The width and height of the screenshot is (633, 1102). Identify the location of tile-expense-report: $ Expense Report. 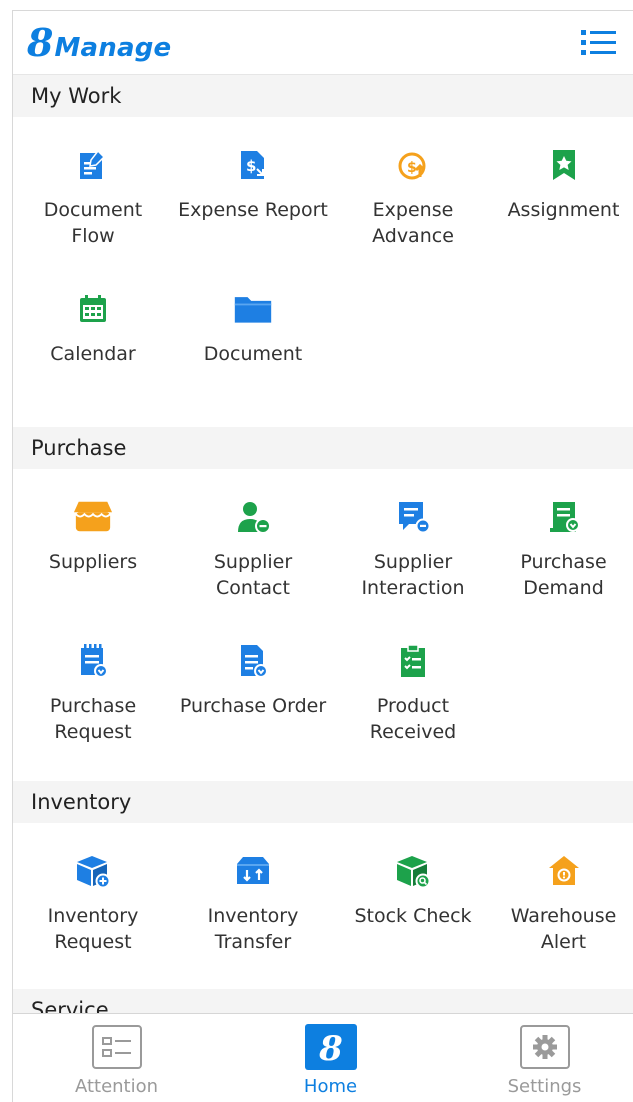
(253, 203).